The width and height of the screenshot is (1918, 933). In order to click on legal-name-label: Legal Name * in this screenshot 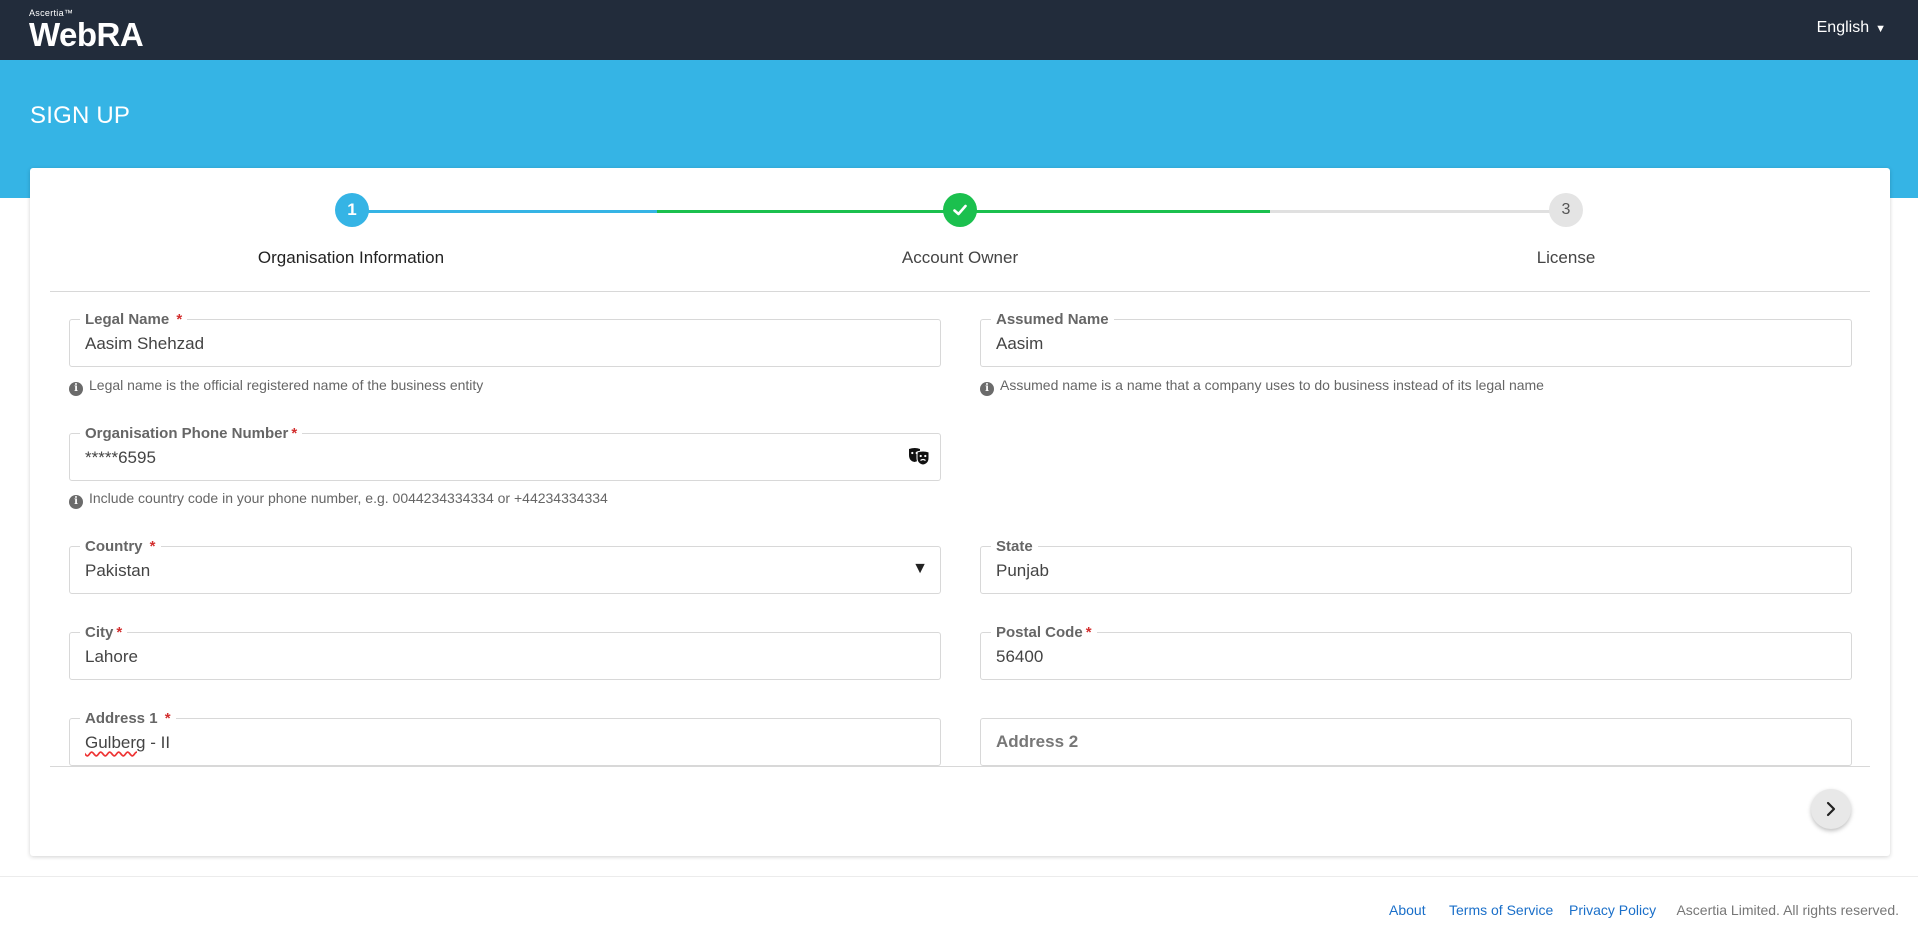, I will do `click(134, 320)`.